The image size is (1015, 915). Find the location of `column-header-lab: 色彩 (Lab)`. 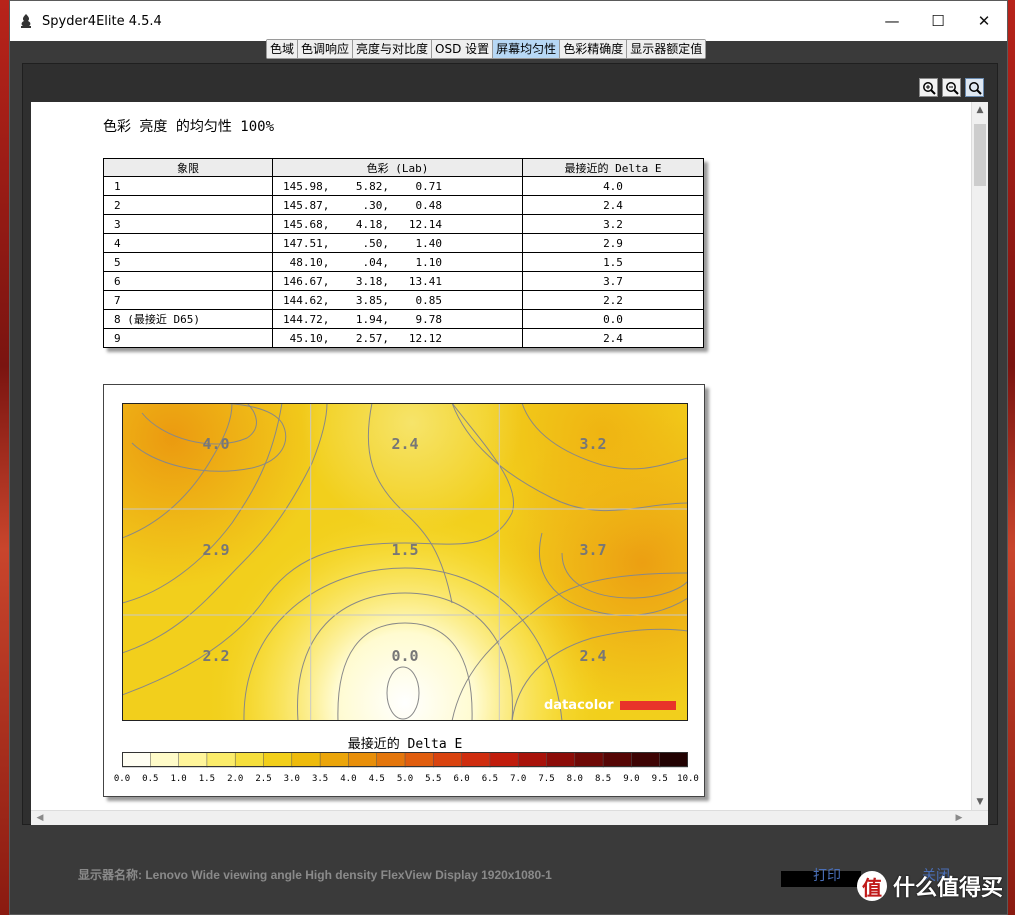

column-header-lab: 色彩 (Lab) is located at coordinates (397, 167).